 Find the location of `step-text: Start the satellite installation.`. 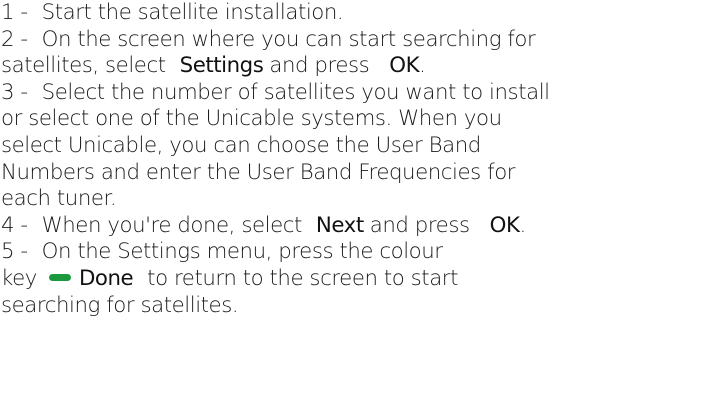

step-text: Start the satellite installation. is located at coordinates (192, 12).